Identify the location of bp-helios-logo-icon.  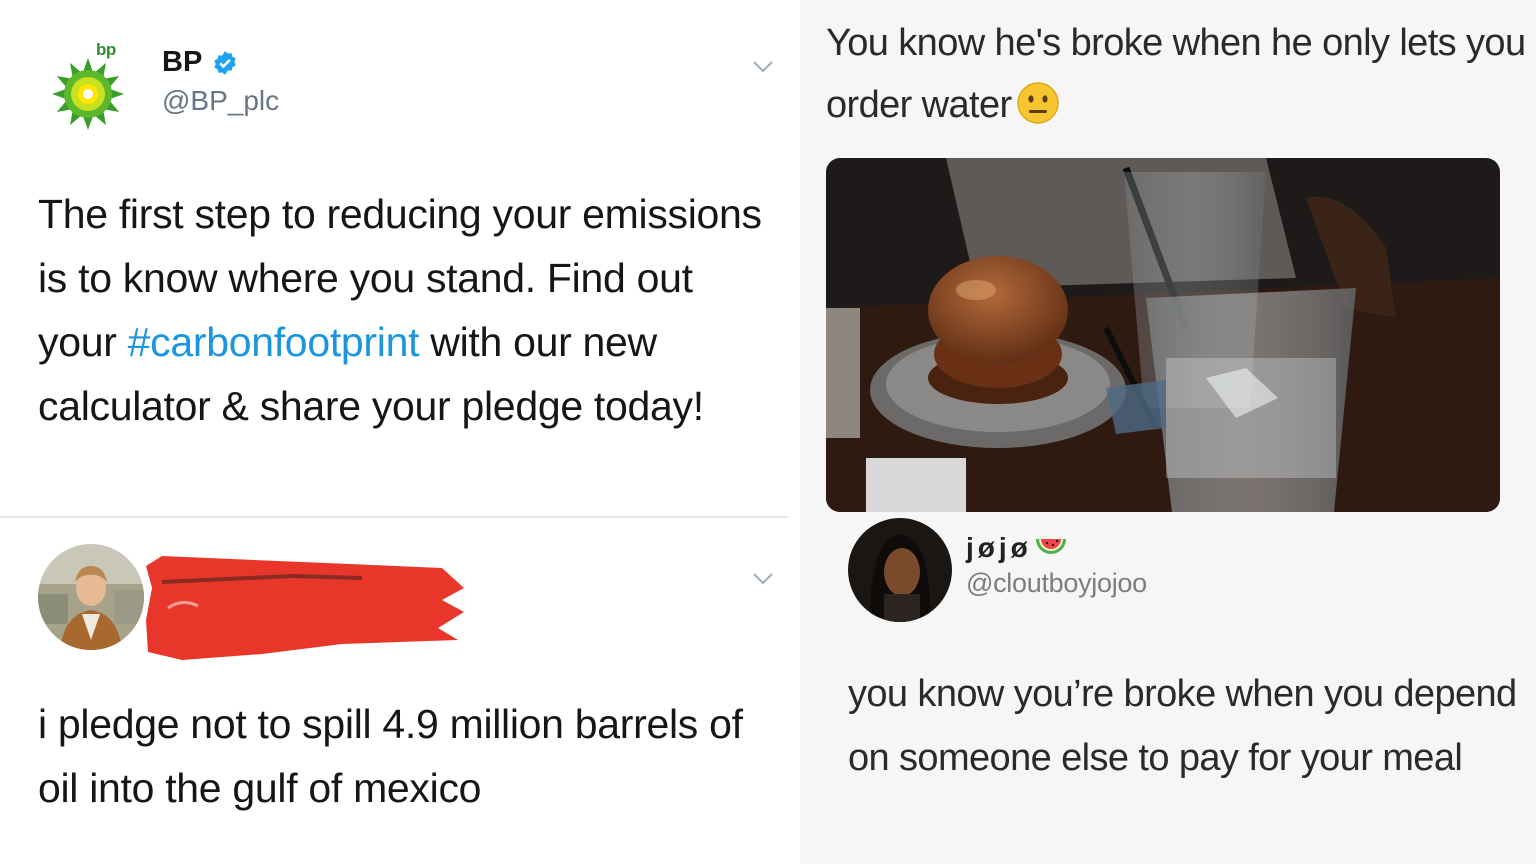
(88, 94).